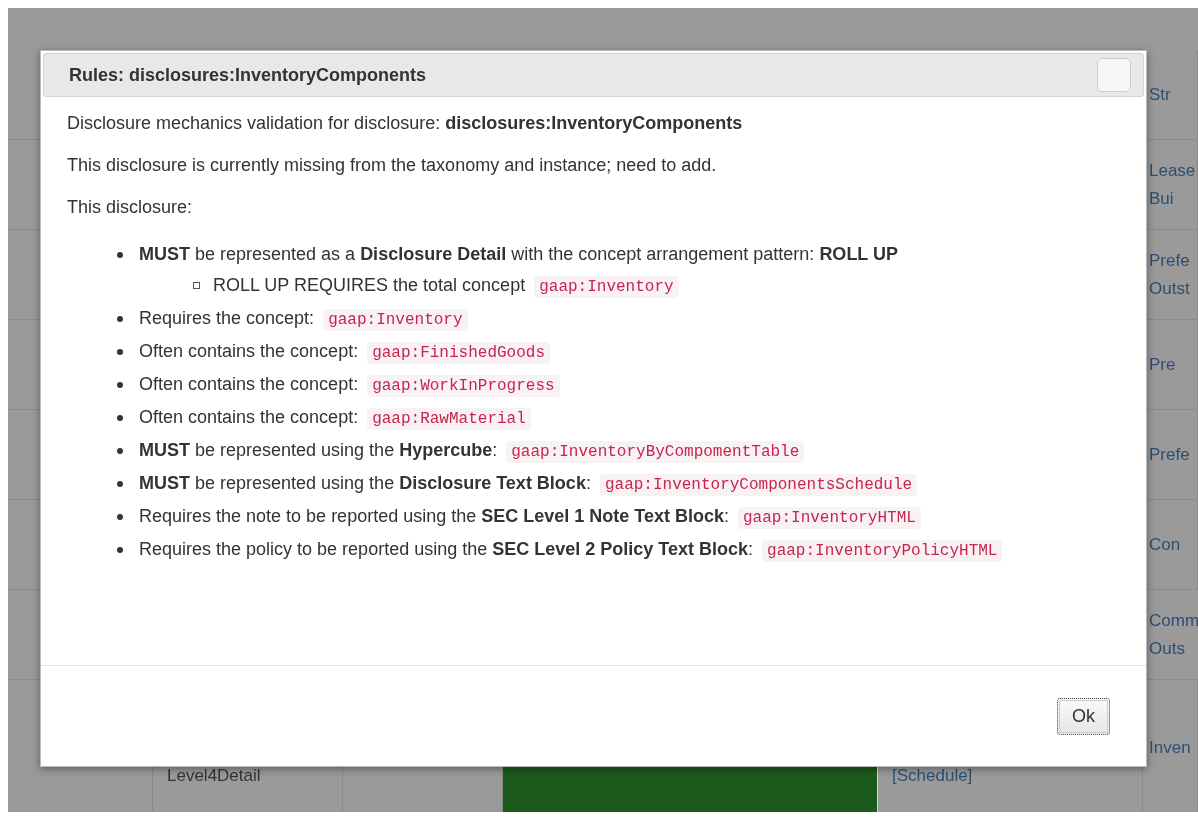  What do you see at coordinates (449, 419) in the screenshot?
I see `concept-code: gaap:RawMaterial` at bounding box center [449, 419].